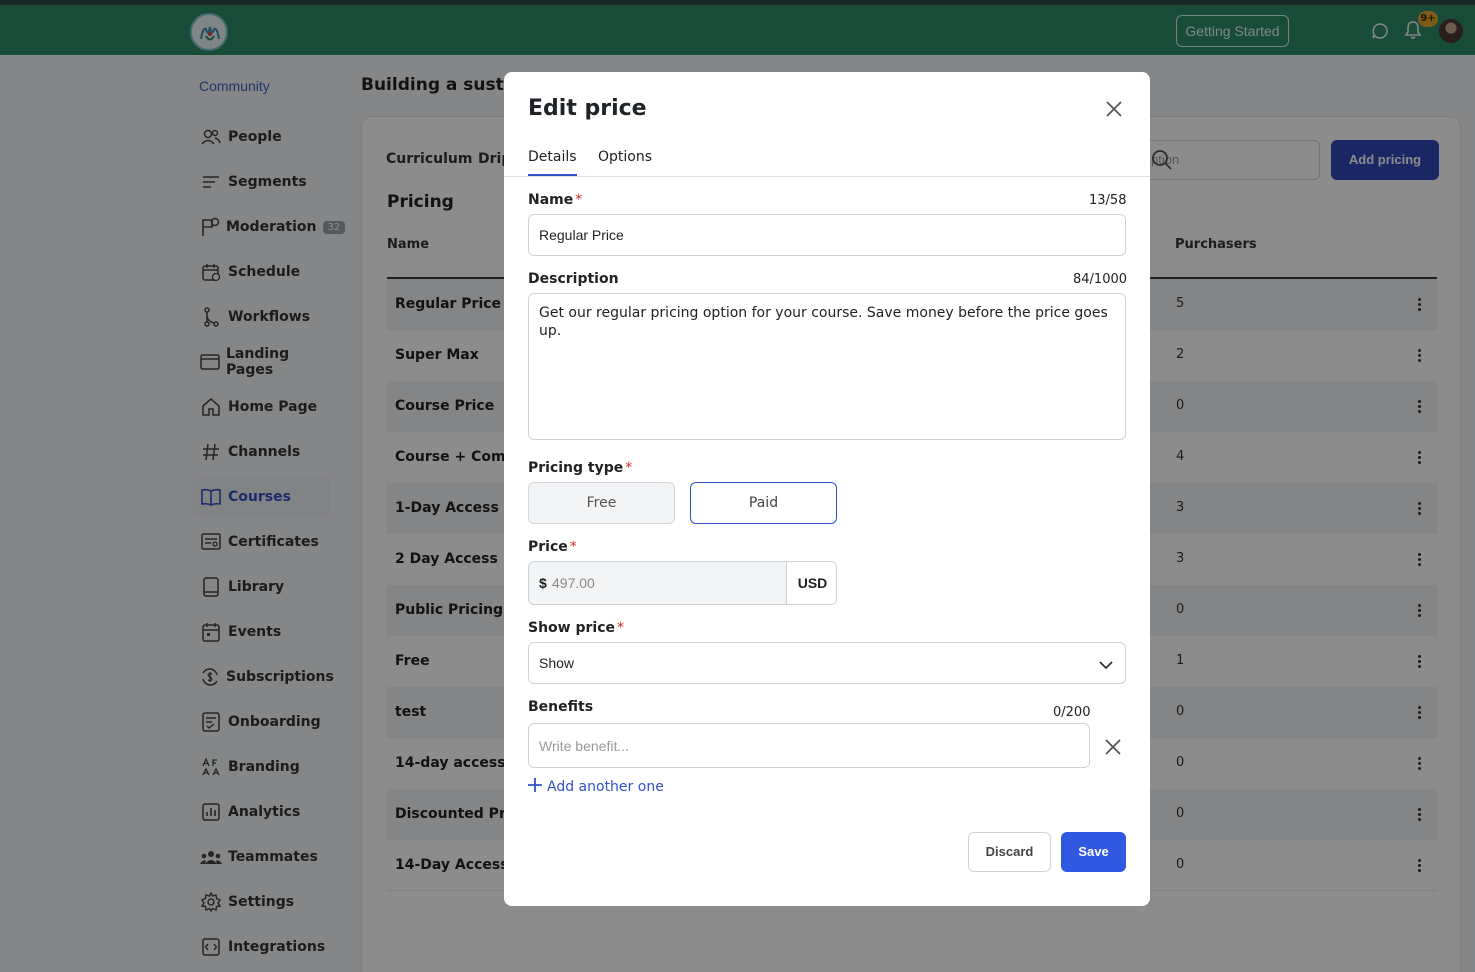 Image resolution: width=1475 pixels, height=972 pixels. I want to click on price-field: 497.00, so click(573, 583).